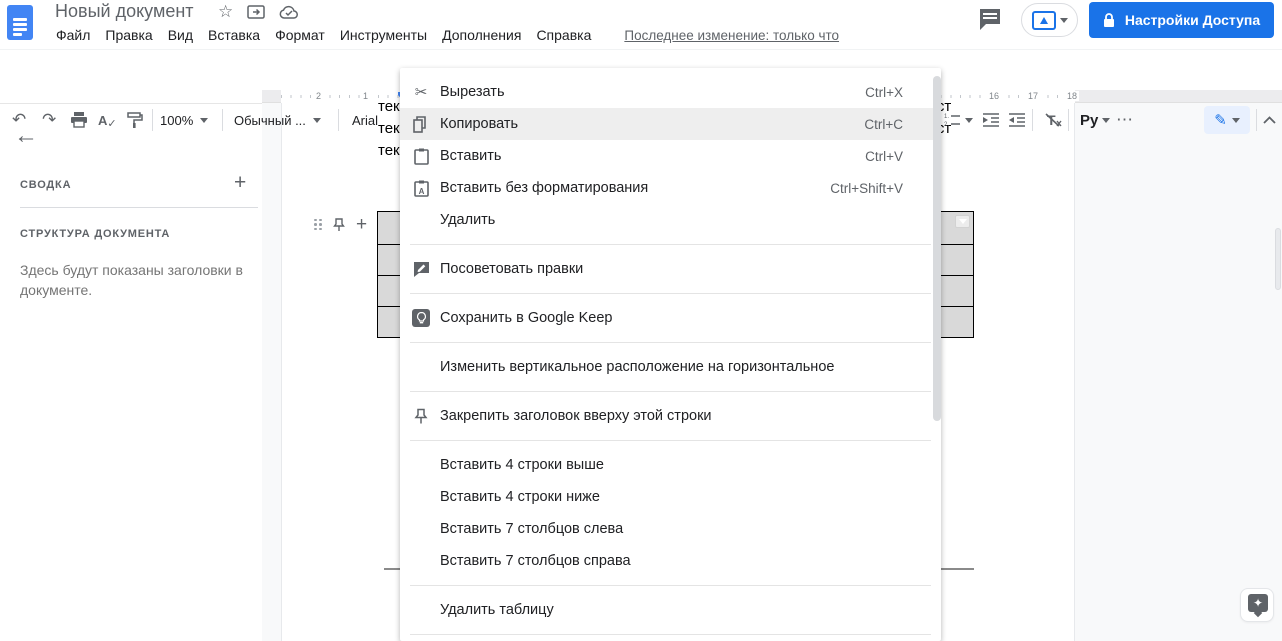 This screenshot has width=1282, height=641. What do you see at coordinates (994, 96) in the screenshot?
I see `ruler-number: 16` at bounding box center [994, 96].